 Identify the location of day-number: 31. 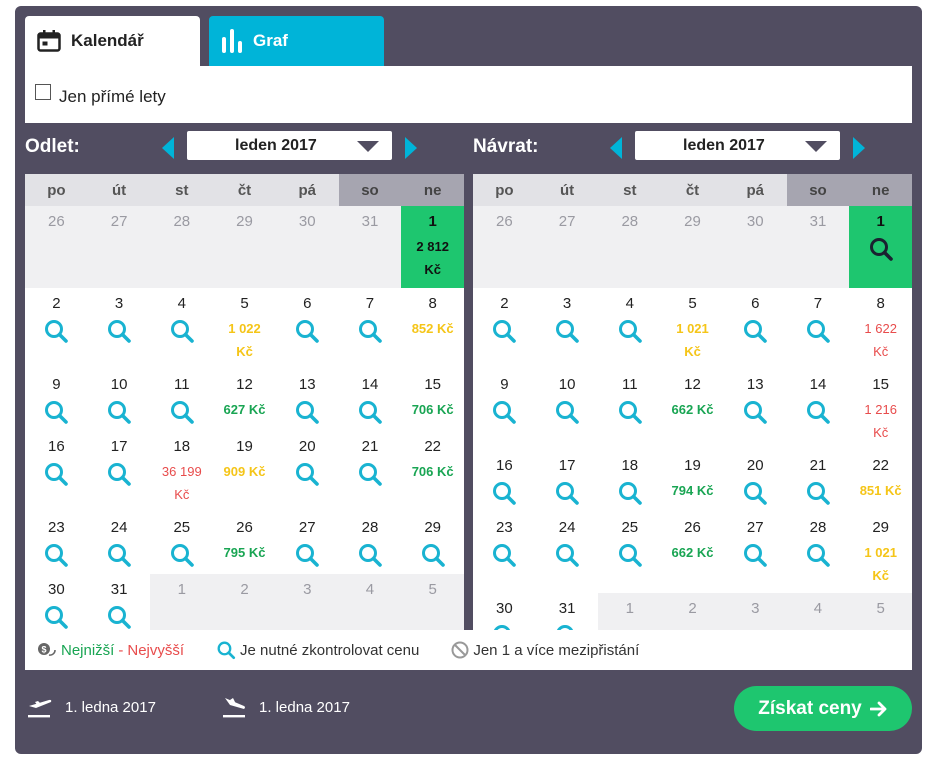
(567, 608).